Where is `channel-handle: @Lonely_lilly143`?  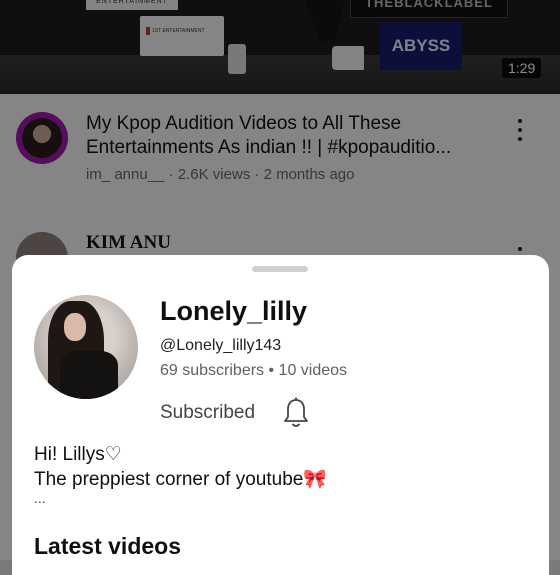
channel-handle: @Lonely_lilly143 is located at coordinates (221, 345).